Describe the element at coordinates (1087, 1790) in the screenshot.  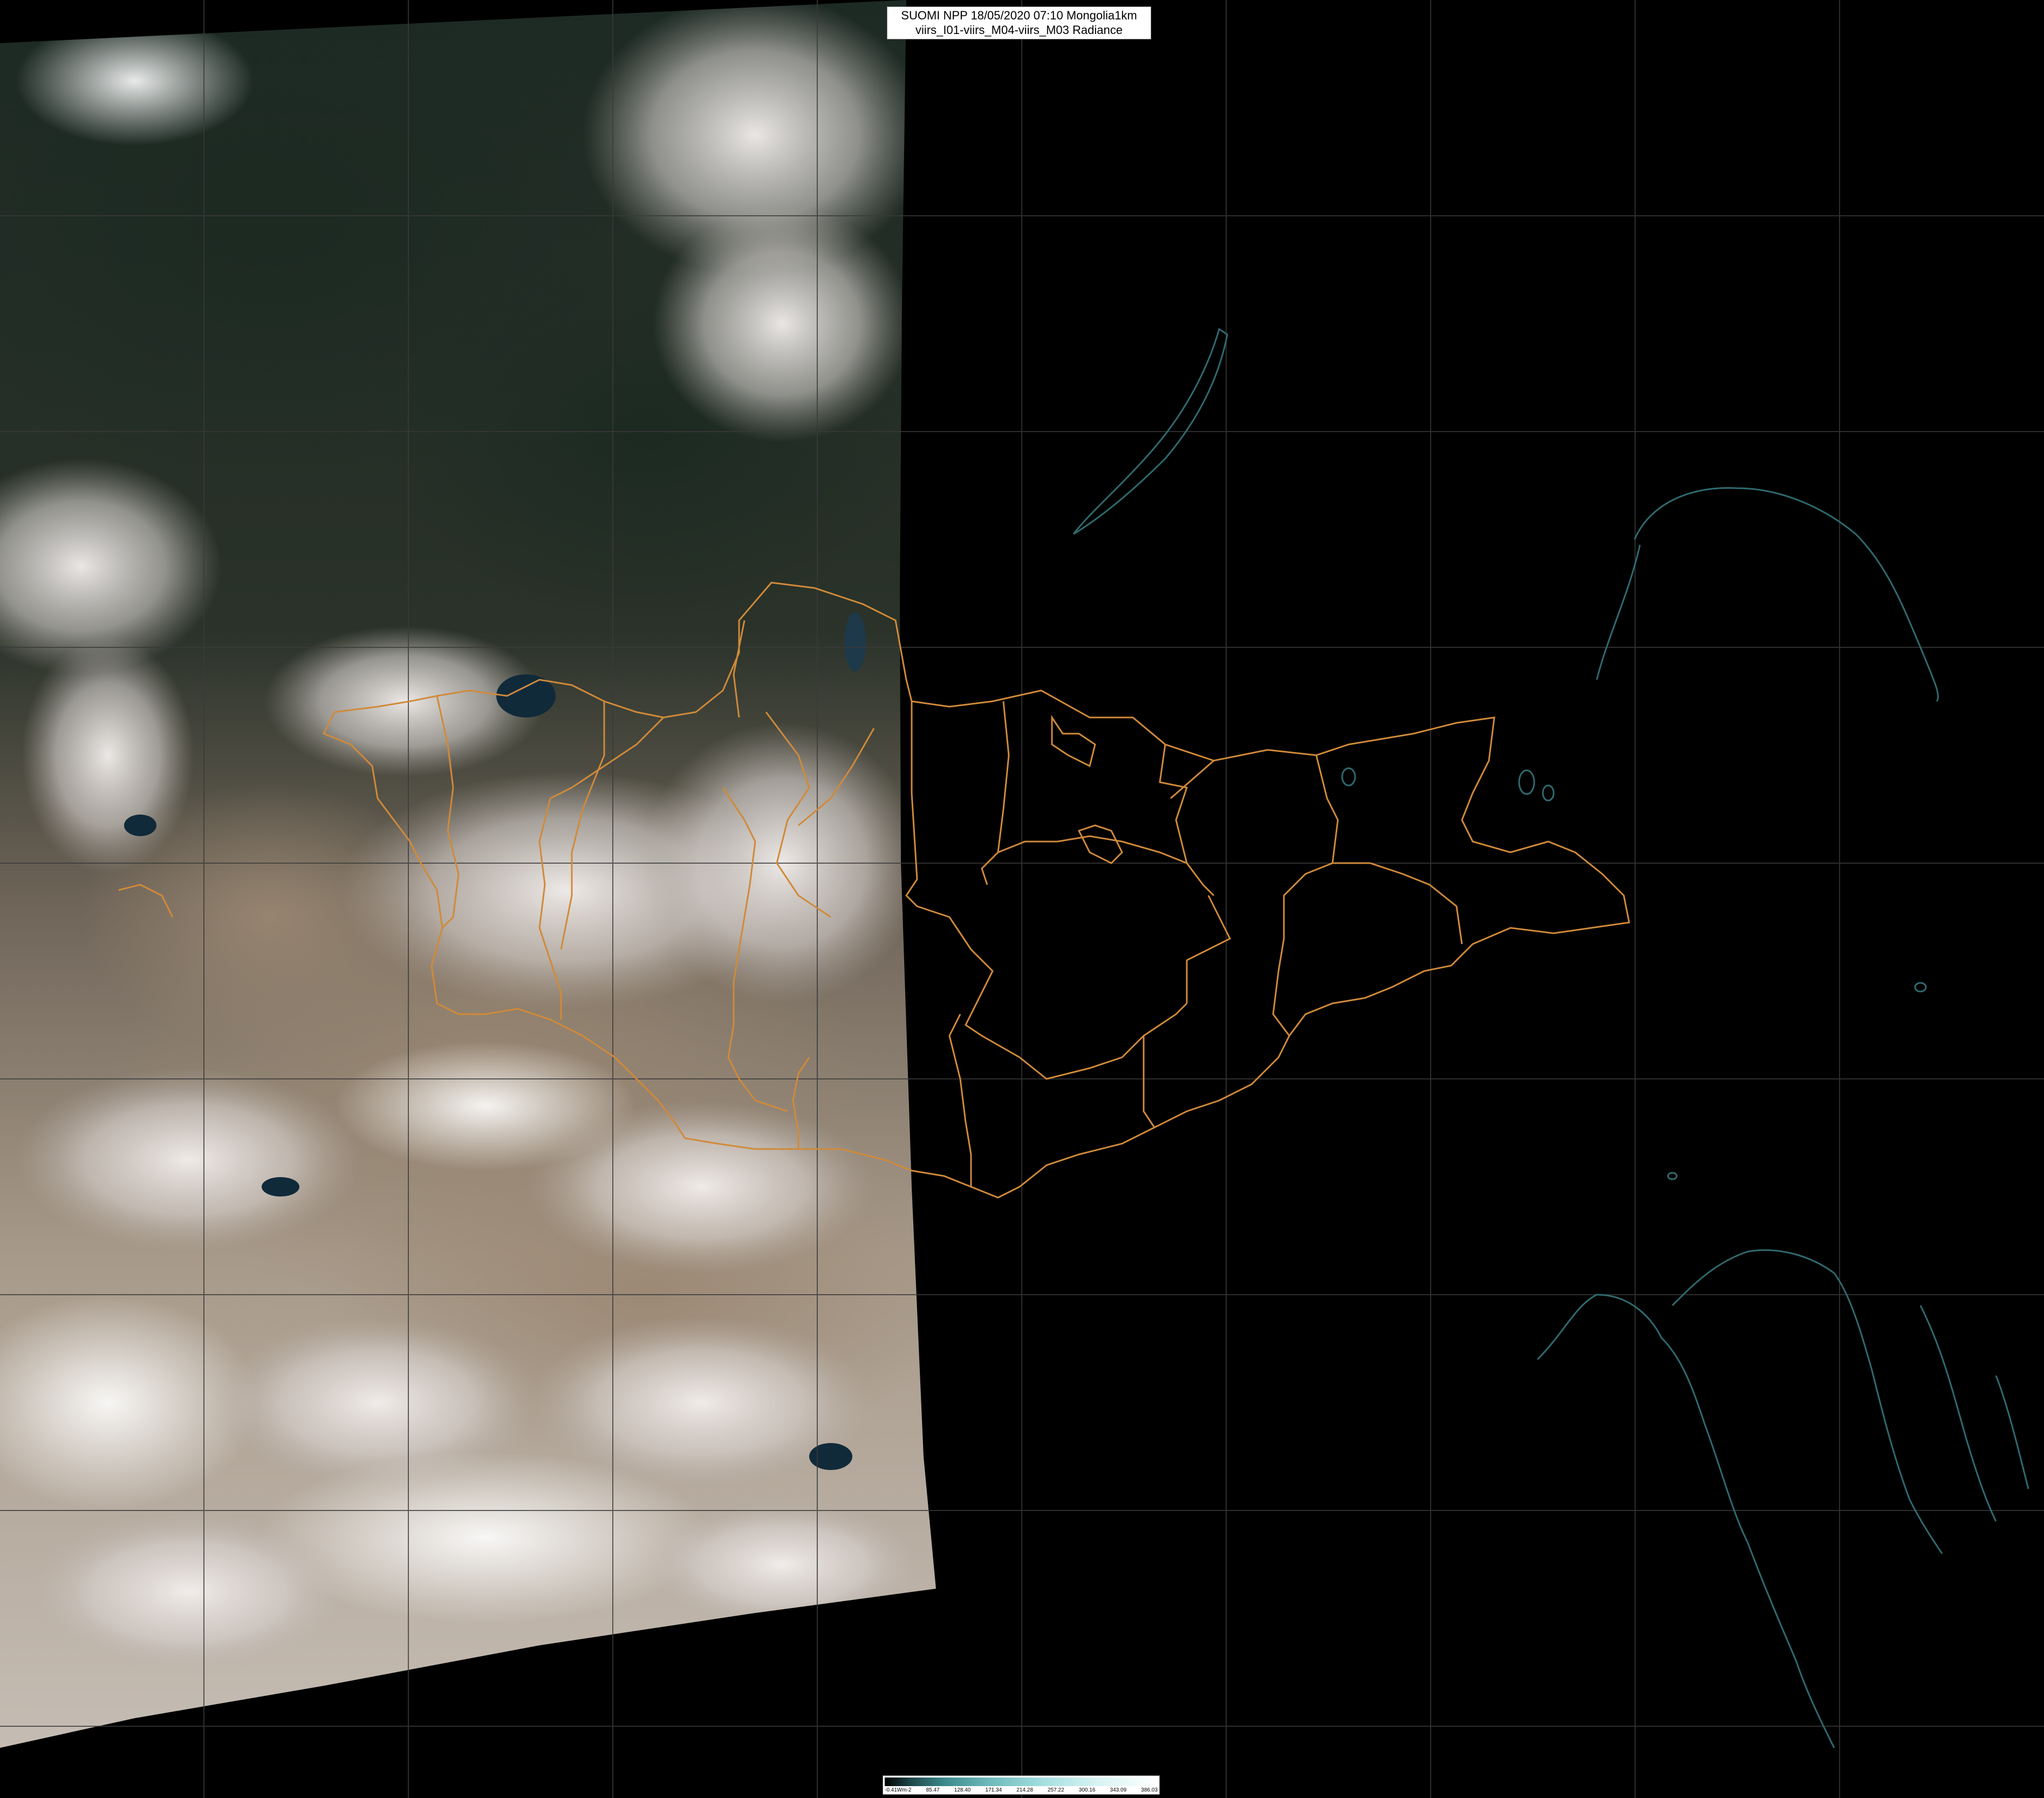
I see `colorbar-tick: 300.16` at that location.